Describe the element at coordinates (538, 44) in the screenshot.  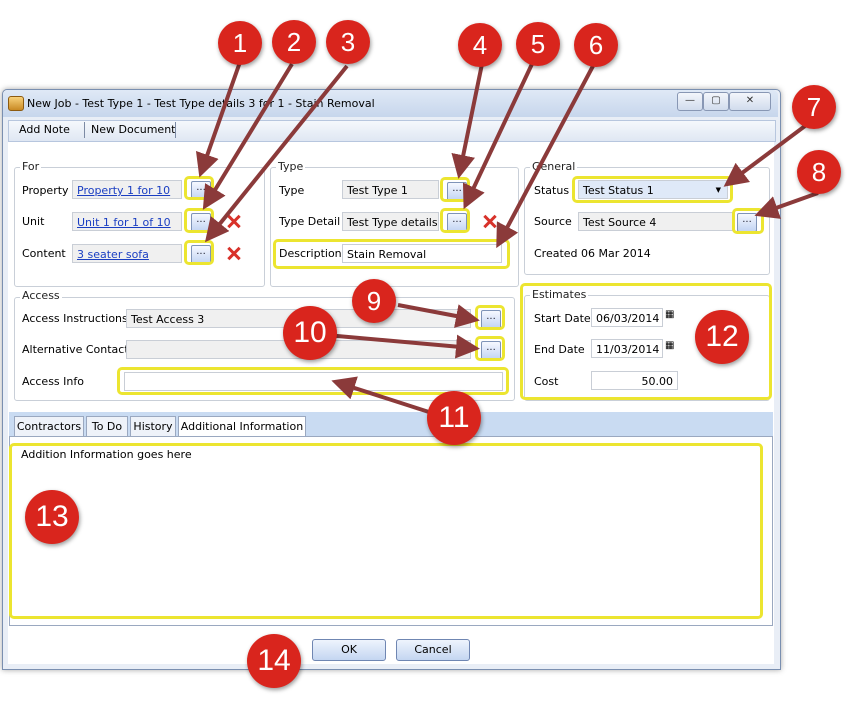
I see `callout-5: 5` at that location.